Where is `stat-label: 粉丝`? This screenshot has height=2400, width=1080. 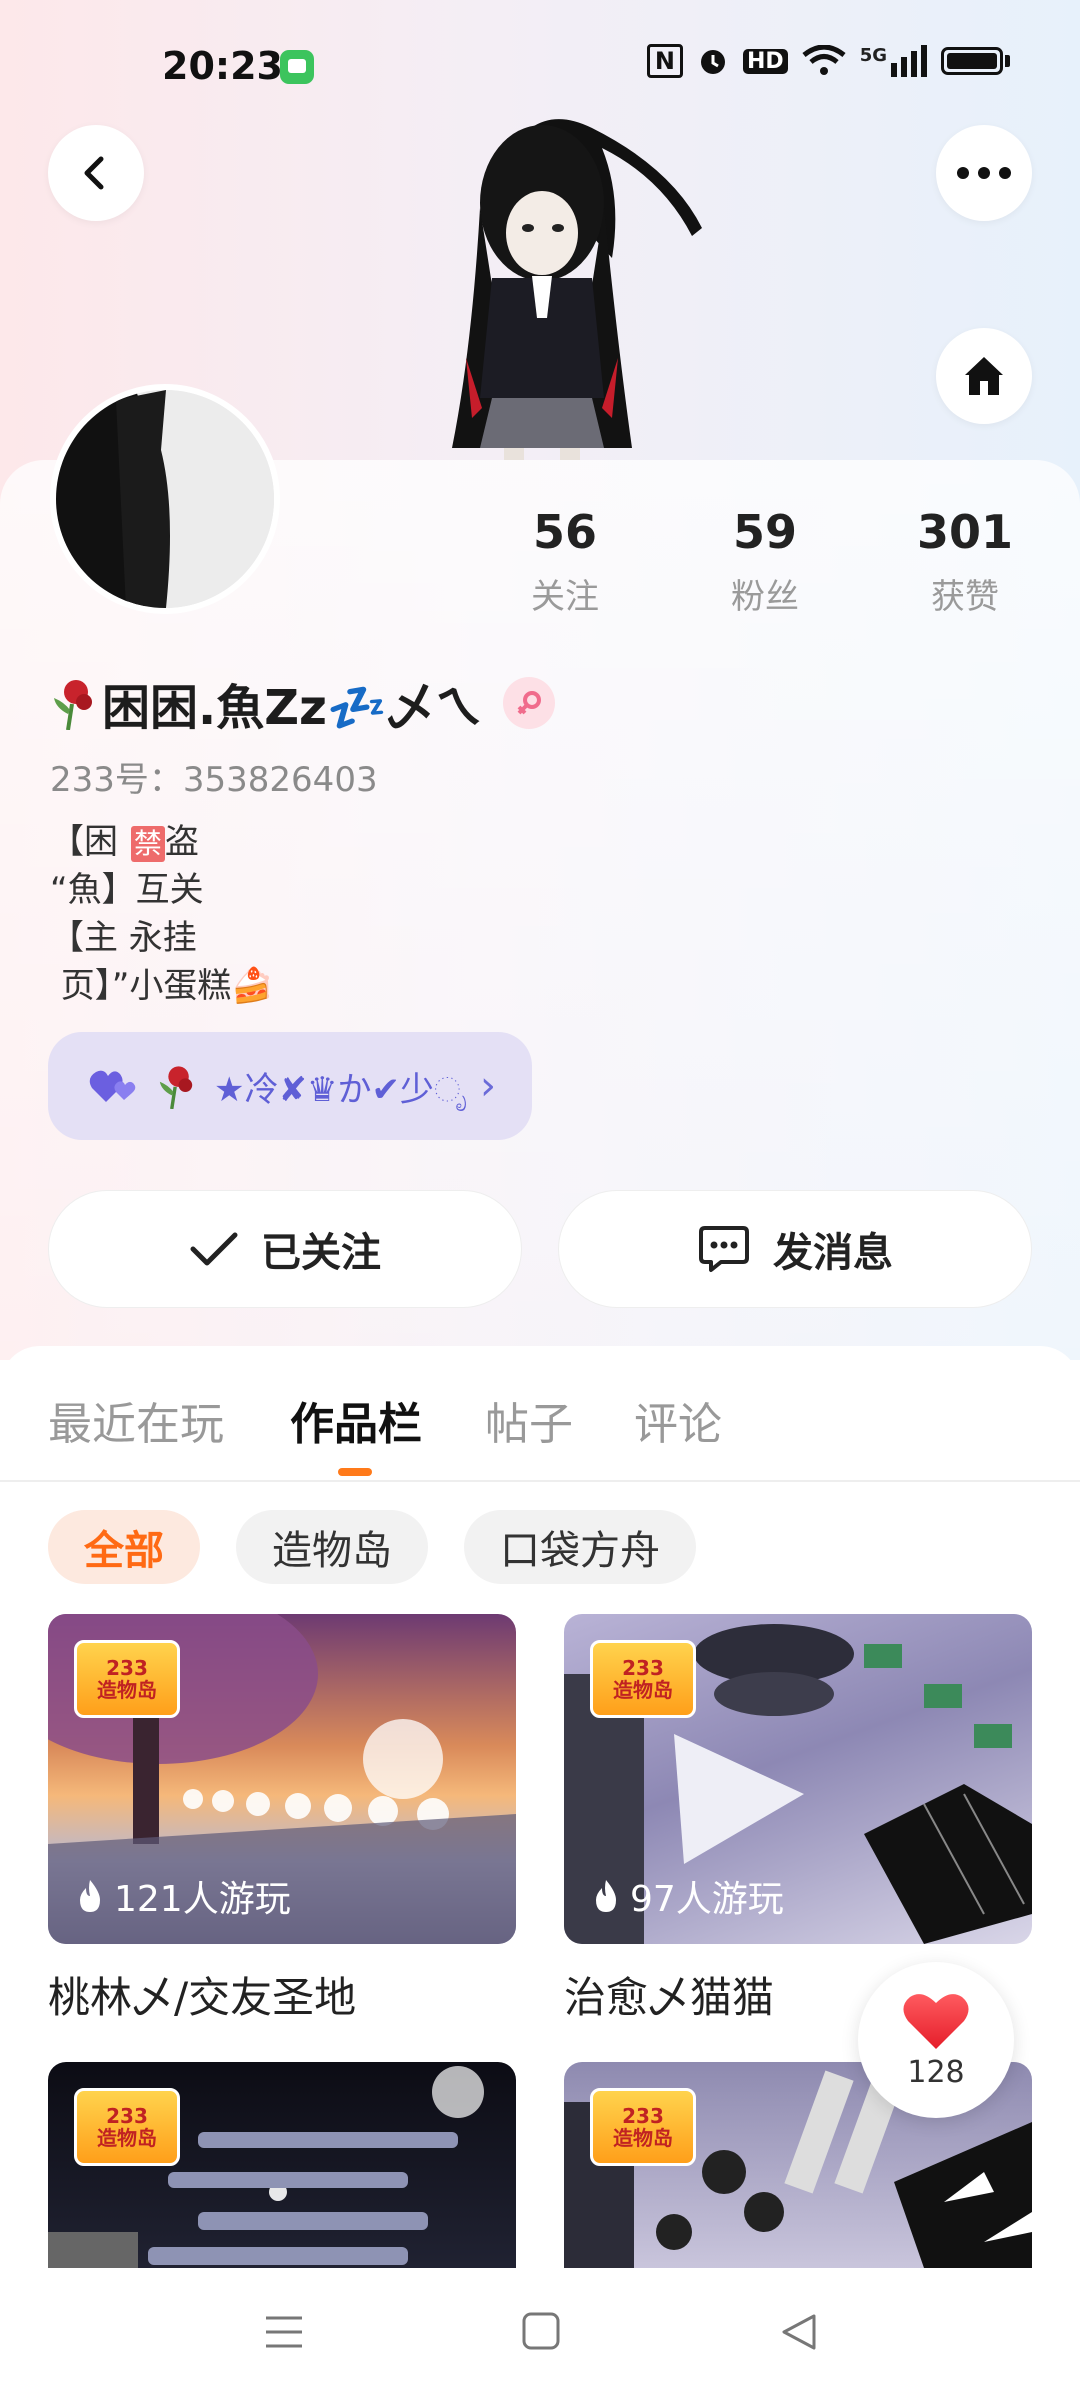
stat-label: 粉丝 is located at coordinates (765, 597).